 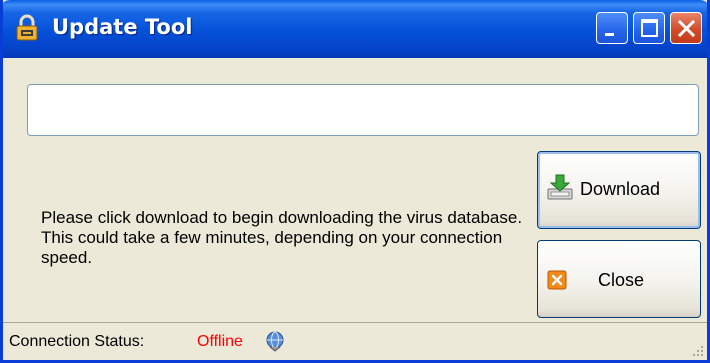 What do you see at coordinates (612, 28) in the screenshot?
I see `minimize-button` at bounding box center [612, 28].